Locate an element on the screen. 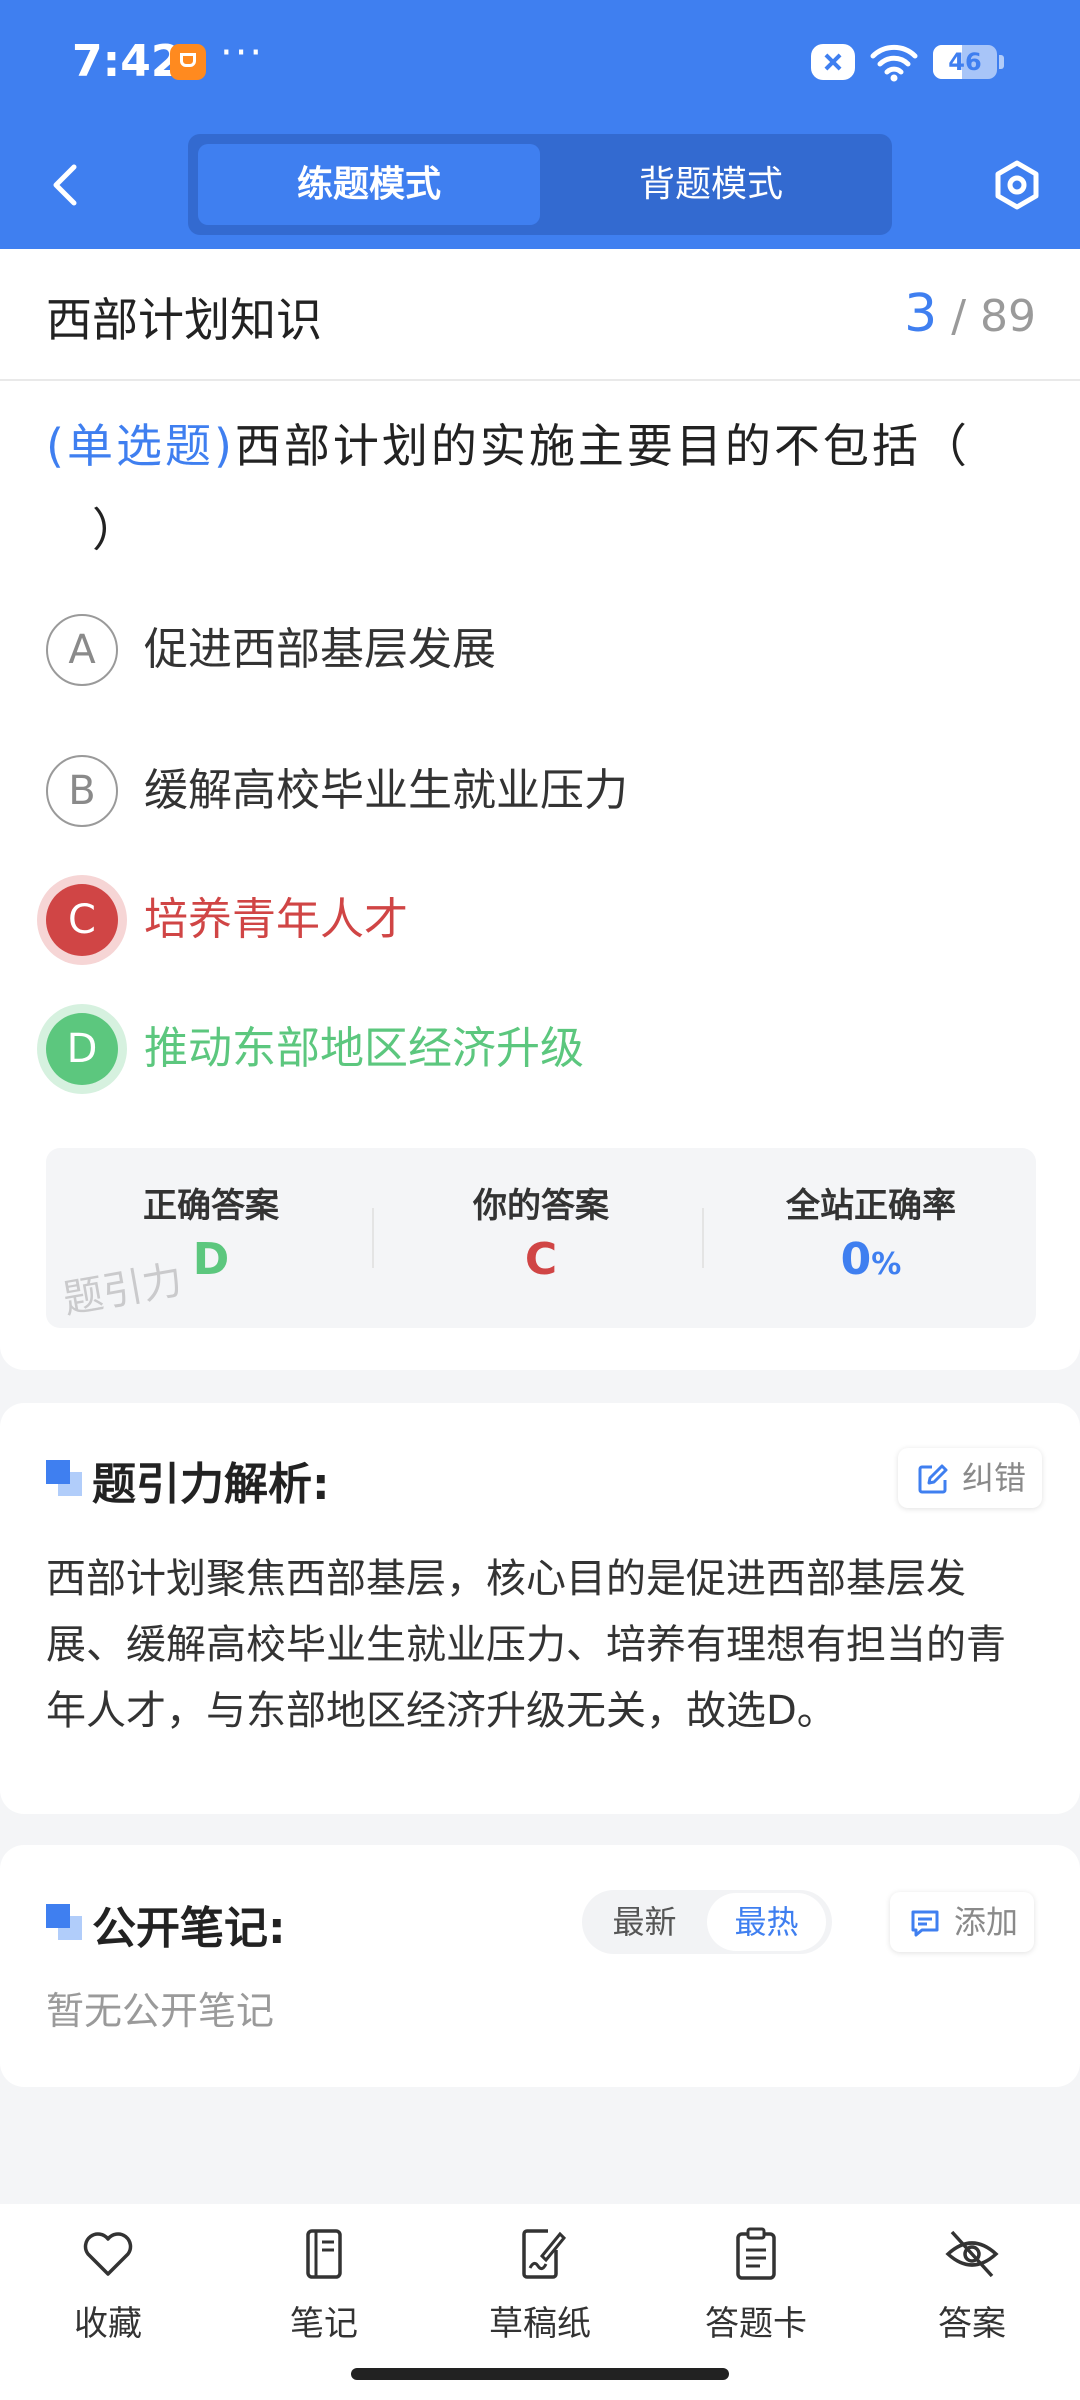 The width and height of the screenshot is (1080, 2400). rate-number: 0 is located at coordinates (856, 1259).